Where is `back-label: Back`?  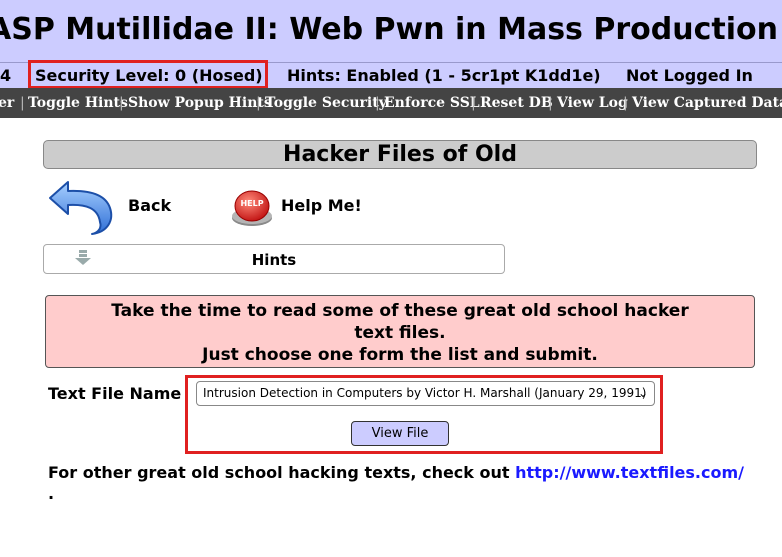 back-label: Back is located at coordinates (149, 205).